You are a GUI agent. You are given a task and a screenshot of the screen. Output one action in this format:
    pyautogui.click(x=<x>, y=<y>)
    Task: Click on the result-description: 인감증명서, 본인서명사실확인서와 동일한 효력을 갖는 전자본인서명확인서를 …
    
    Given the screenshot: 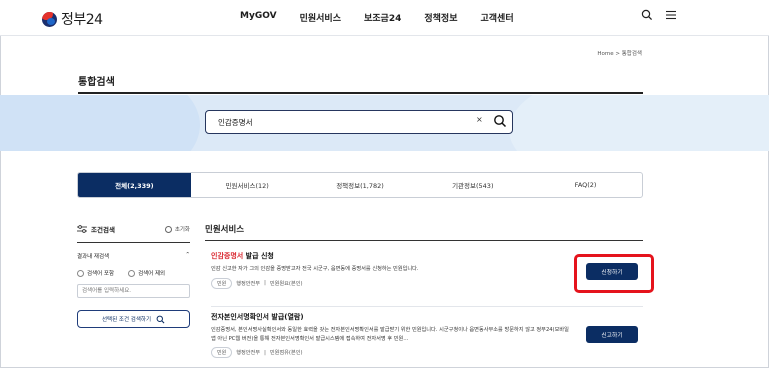 What is the action you would take?
    pyautogui.click(x=390, y=334)
    